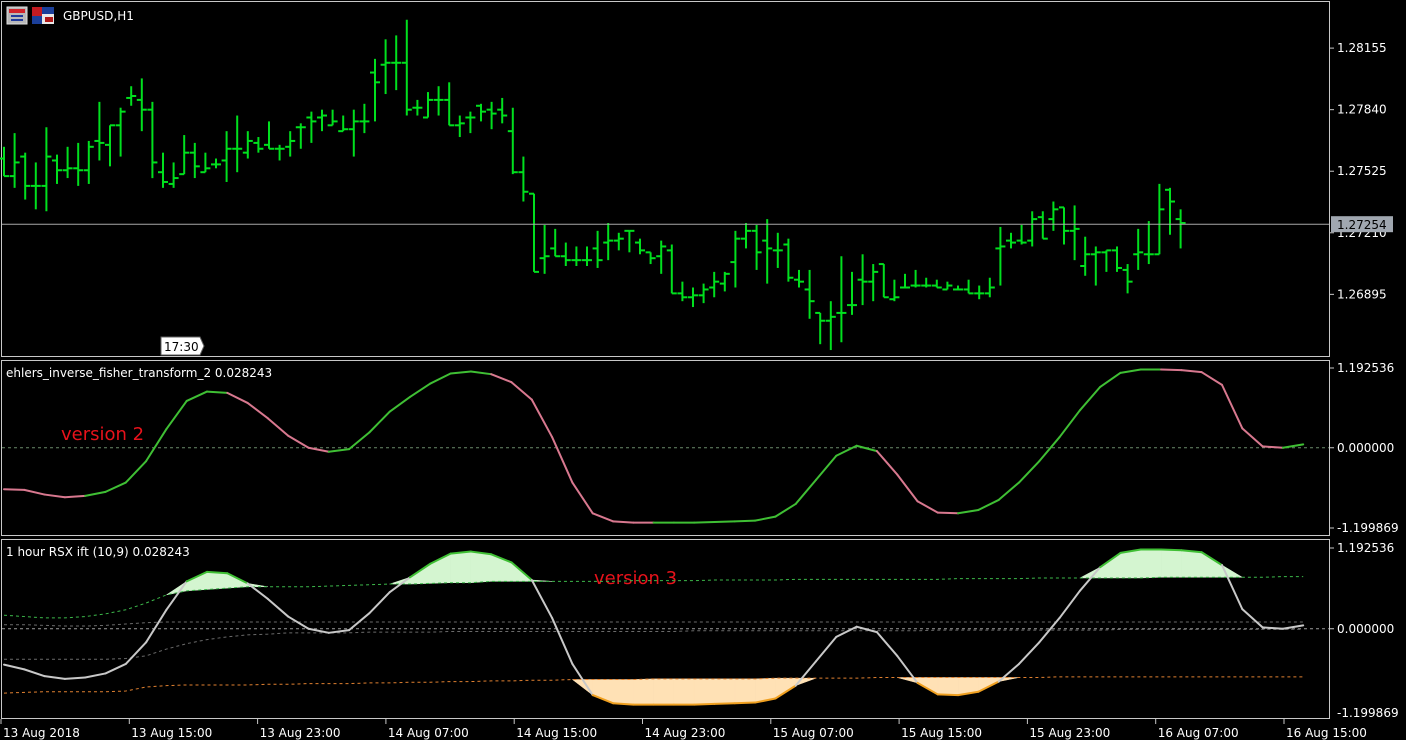 The width and height of the screenshot is (1406, 740). I want to click on symbol-flag-icon, so click(43, 15).